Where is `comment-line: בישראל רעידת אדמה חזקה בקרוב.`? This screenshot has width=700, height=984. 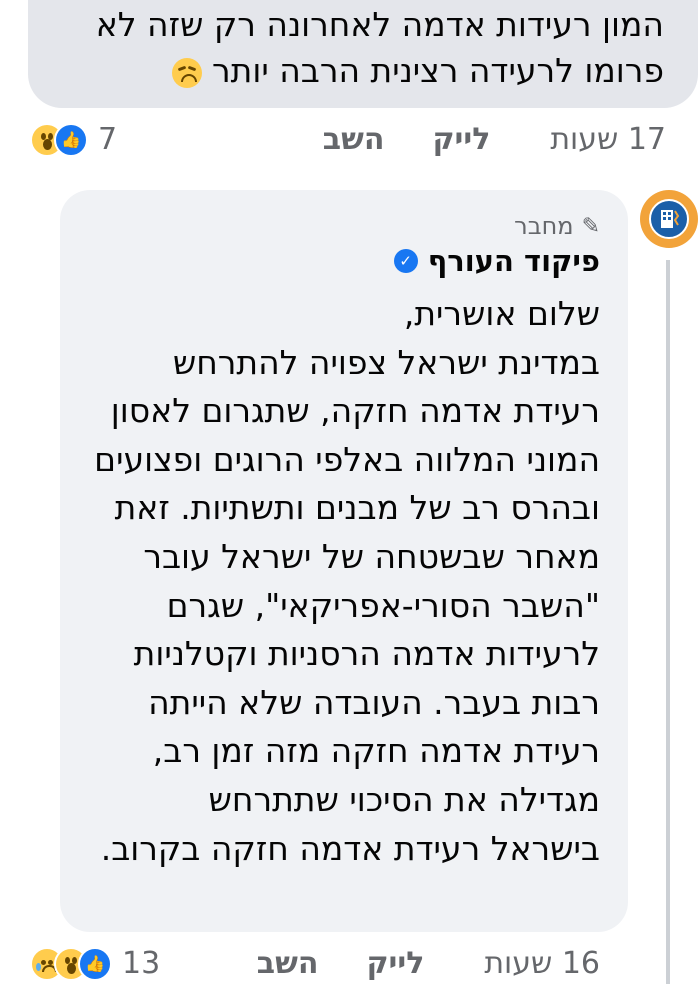
comment-line: בישראל רעידת אדמה חזקה בקרוב. is located at coordinates (350, 848).